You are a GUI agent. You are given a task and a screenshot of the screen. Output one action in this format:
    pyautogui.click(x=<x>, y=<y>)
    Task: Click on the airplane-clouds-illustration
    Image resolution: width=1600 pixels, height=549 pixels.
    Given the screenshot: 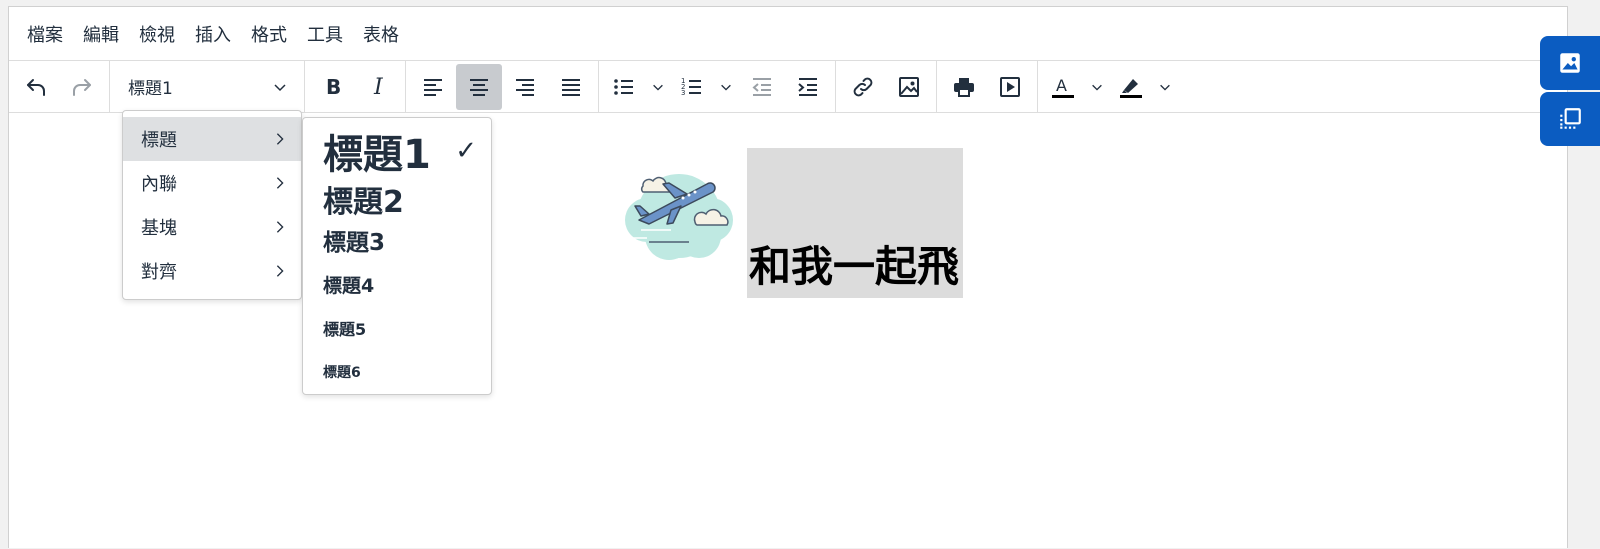 What is the action you would take?
    pyautogui.click(x=679, y=217)
    